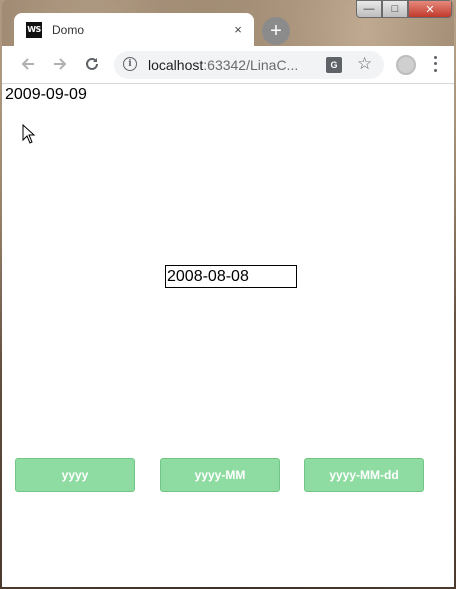 This screenshot has height=589, width=456. I want to click on reload-icon, so click(92, 63).